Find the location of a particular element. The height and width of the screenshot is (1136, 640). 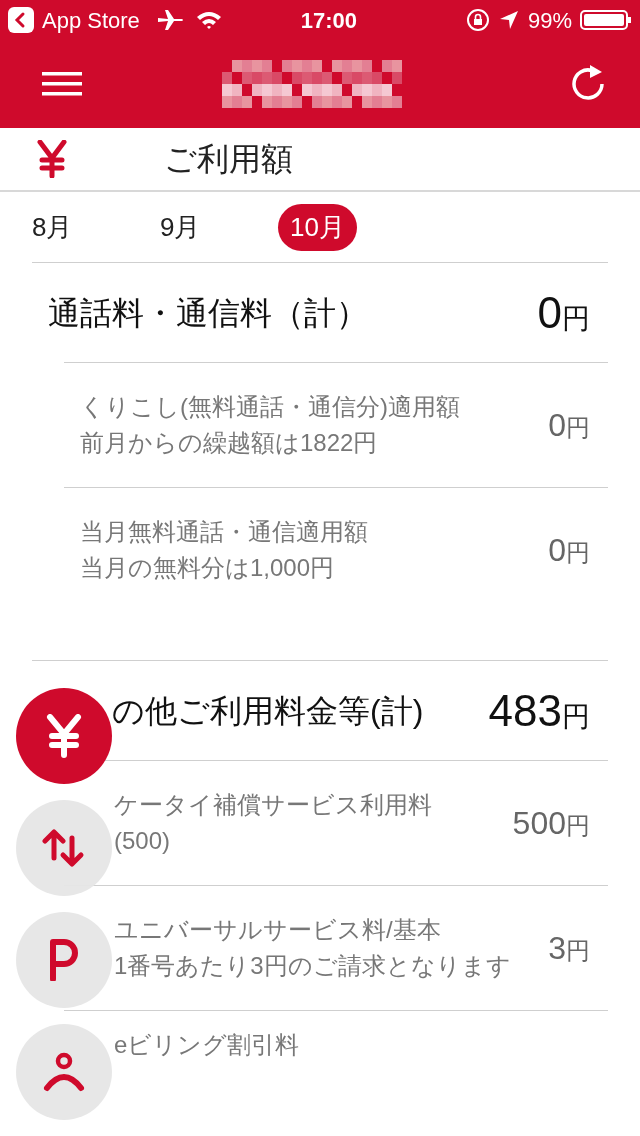

orientation-lock-icon is located at coordinates (477, 20).